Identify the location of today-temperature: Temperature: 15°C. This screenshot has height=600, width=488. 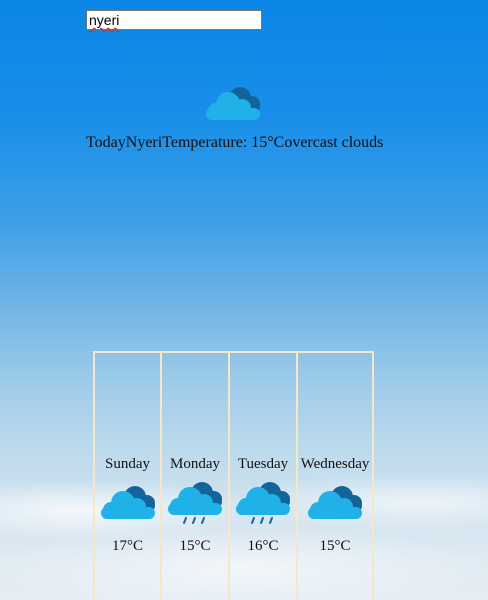
(223, 142).